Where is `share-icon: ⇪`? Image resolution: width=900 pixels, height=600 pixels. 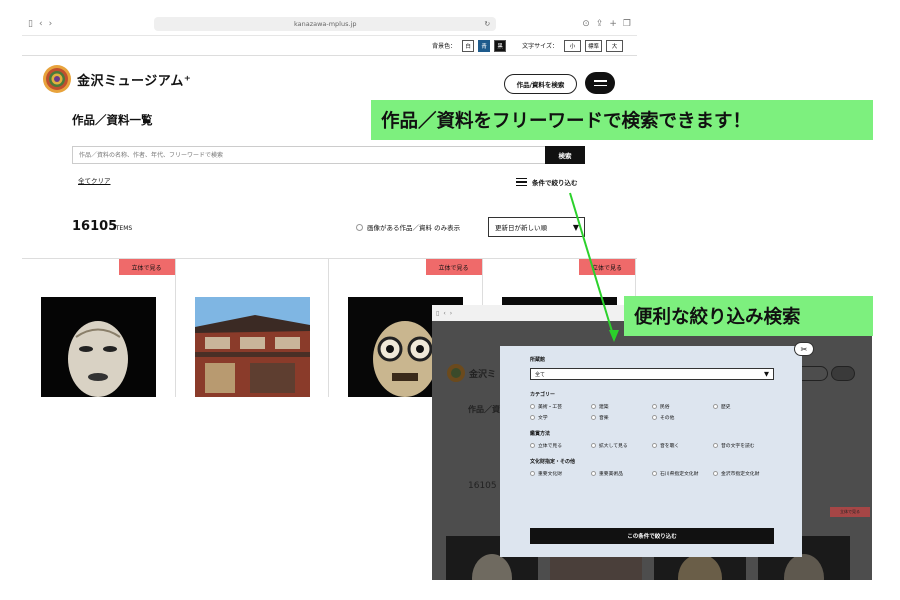
share-icon: ⇪ is located at coordinates (600, 24).